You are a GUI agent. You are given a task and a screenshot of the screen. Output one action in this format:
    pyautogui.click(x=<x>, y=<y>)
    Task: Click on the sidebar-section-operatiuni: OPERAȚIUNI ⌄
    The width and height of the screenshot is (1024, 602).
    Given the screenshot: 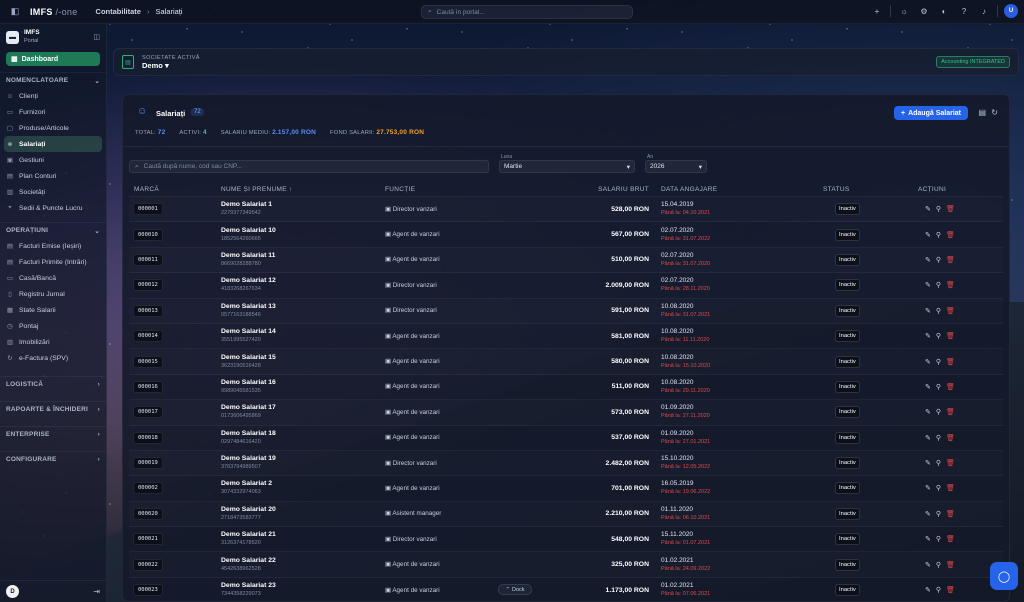 What is the action you would take?
    pyautogui.click(x=53, y=230)
    